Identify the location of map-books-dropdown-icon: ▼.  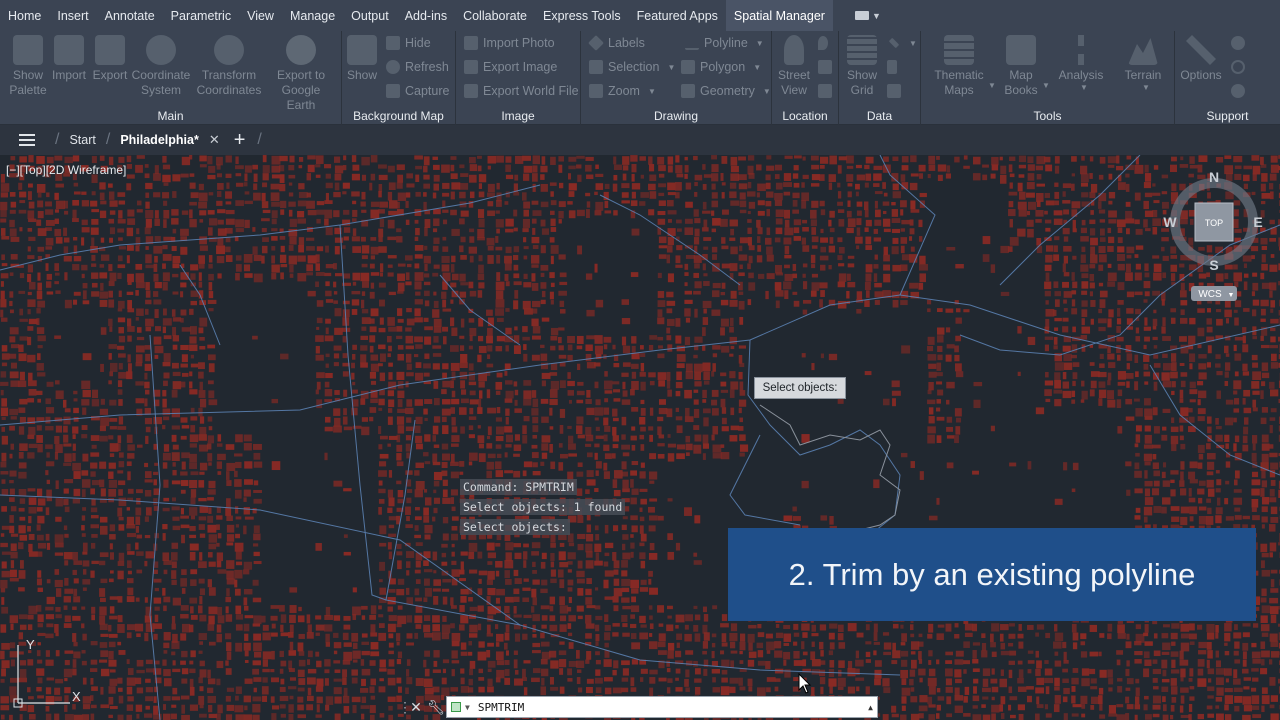
(1046, 85).